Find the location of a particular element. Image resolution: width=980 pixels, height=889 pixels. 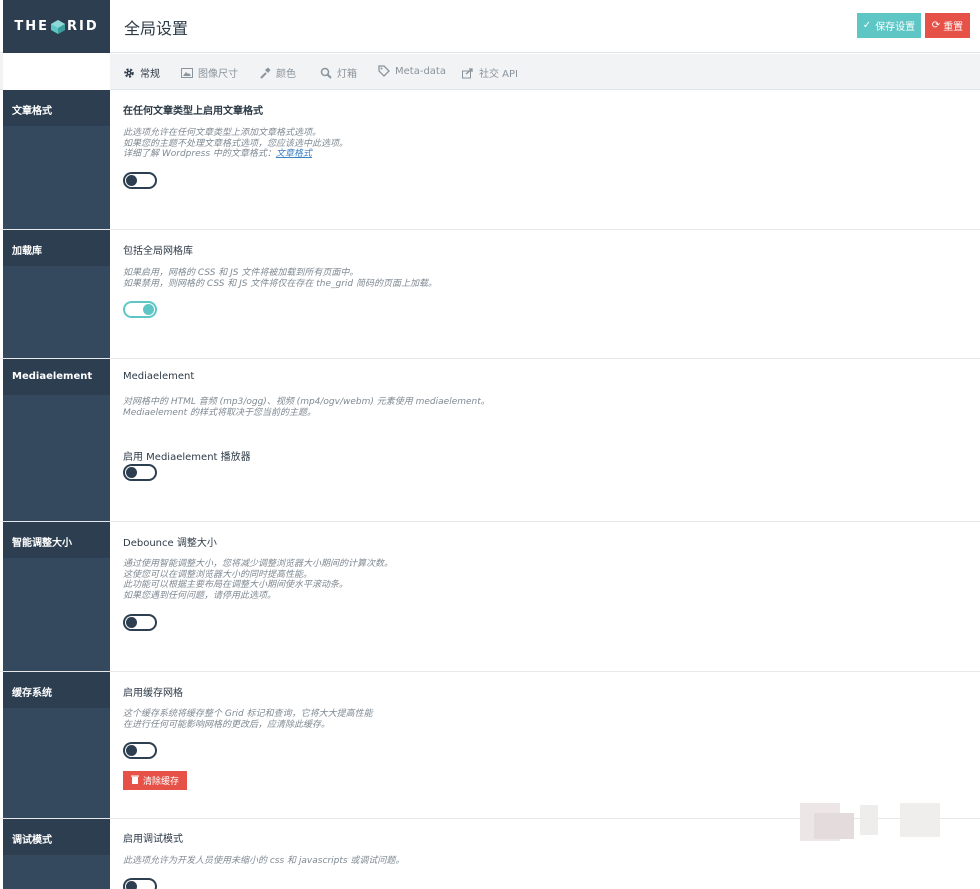

section-heading: 包括全局网格库 is located at coordinates (158, 251).